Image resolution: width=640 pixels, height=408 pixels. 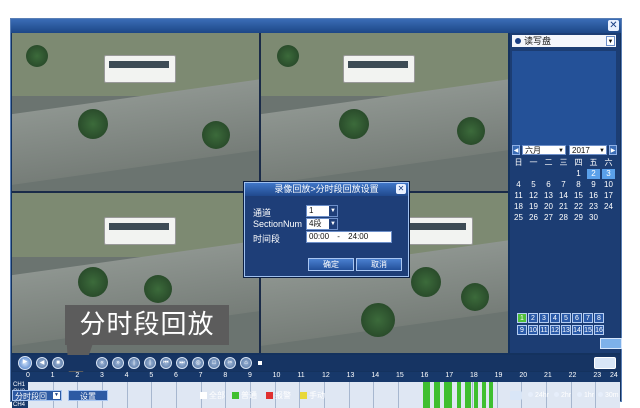 I want to click on legend-normal: 普通, so click(x=244, y=395).